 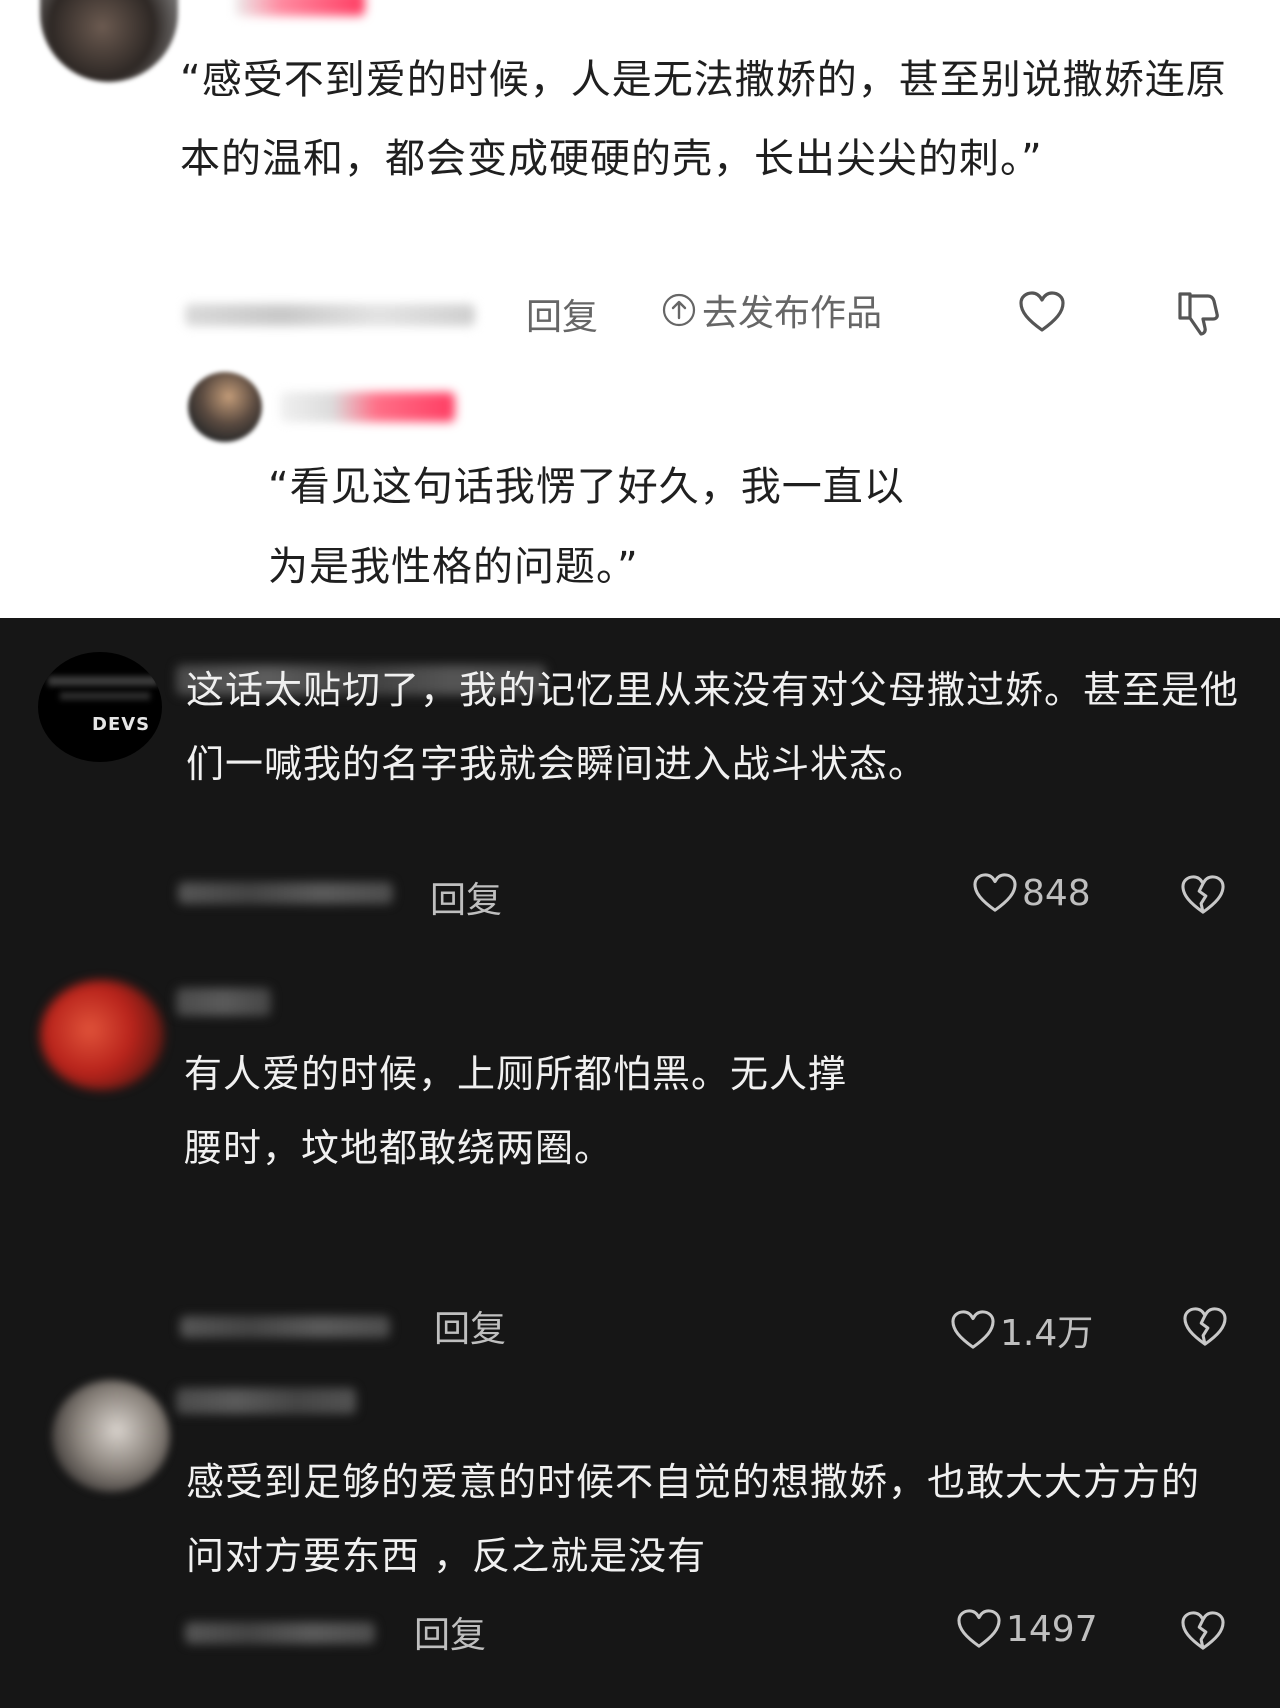 I want to click on like-button: 1497, so click(x=1027, y=1629).